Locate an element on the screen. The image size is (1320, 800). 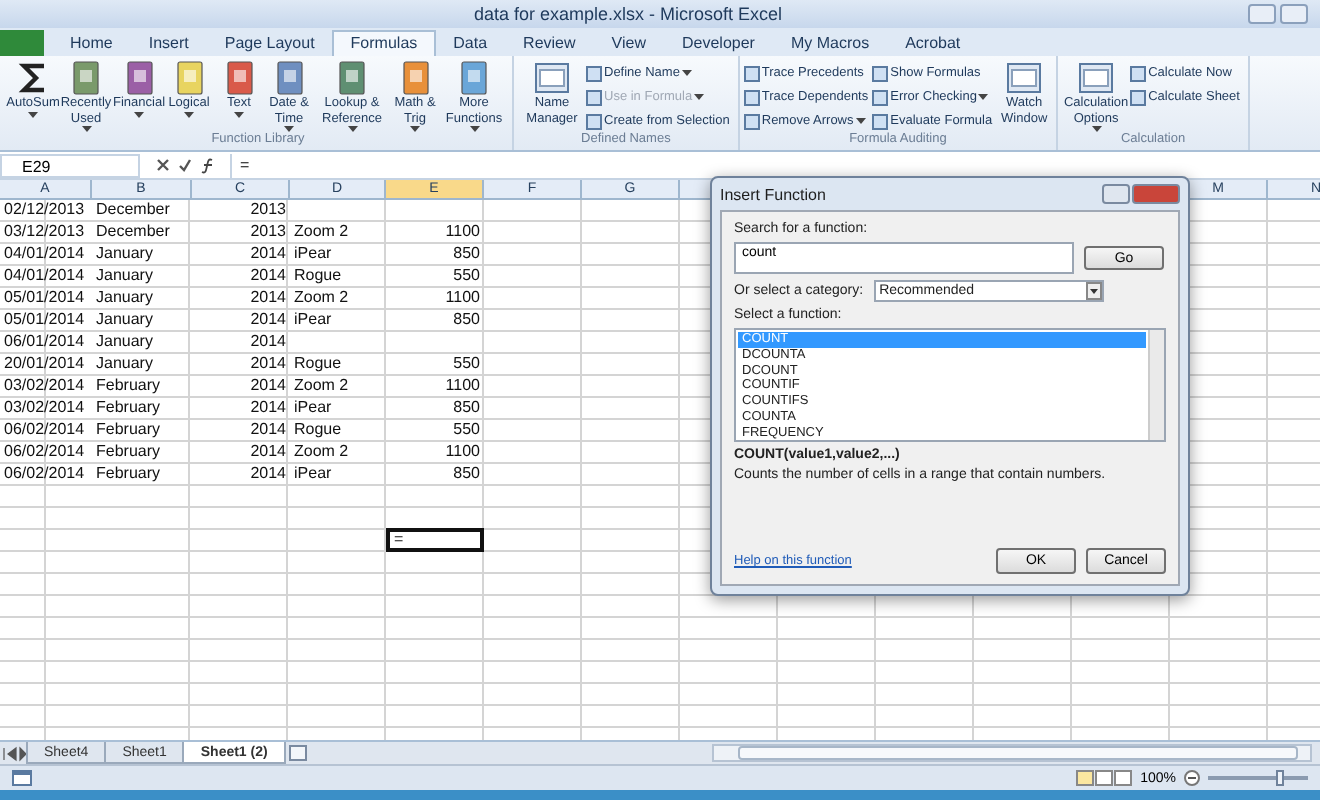
function-icon is located at coordinates (207, 165).